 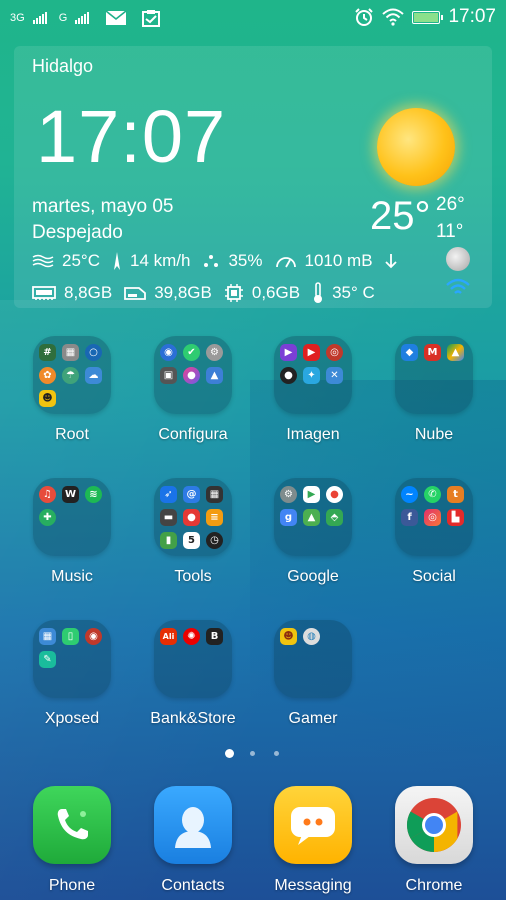 I want to click on game-character-icon: ☻, so click(x=288, y=636).